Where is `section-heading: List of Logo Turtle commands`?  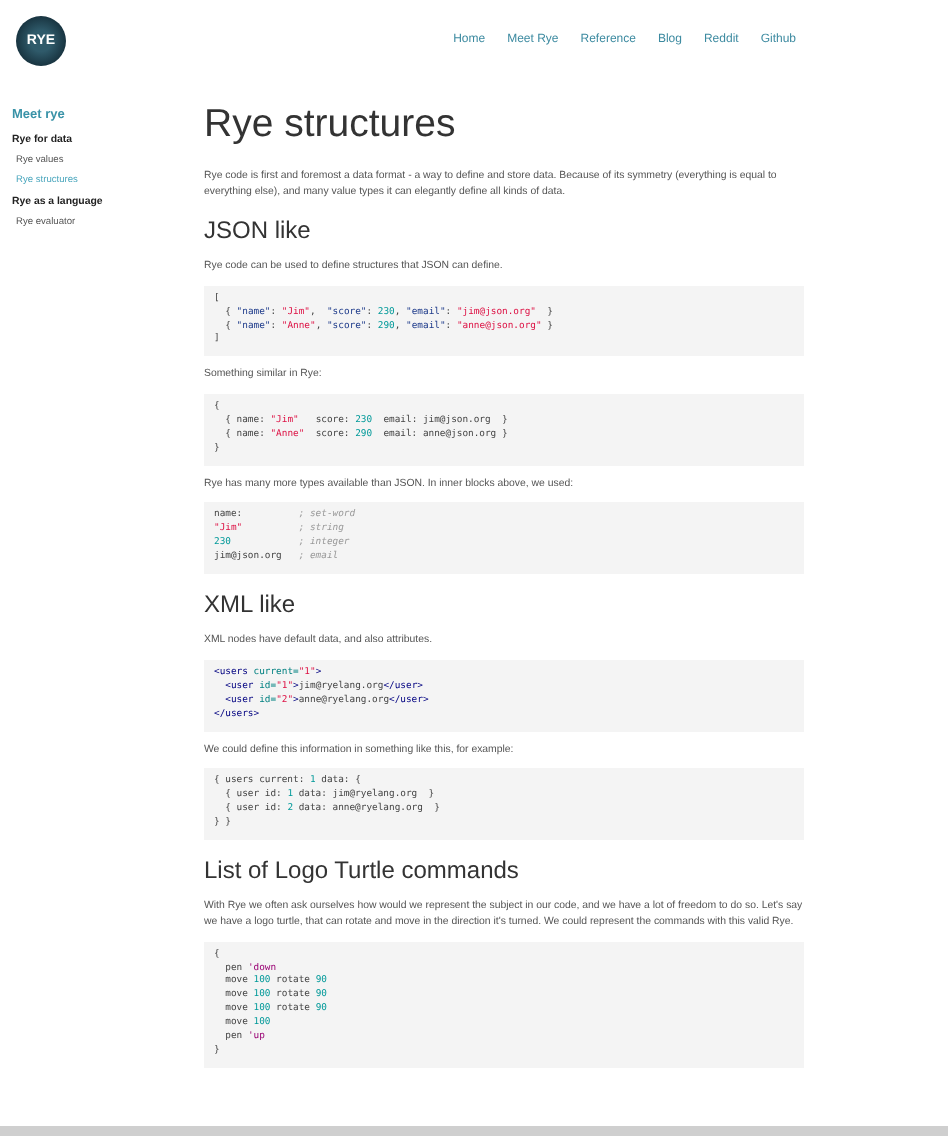 section-heading: List of Logo Turtle commands is located at coordinates (361, 871).